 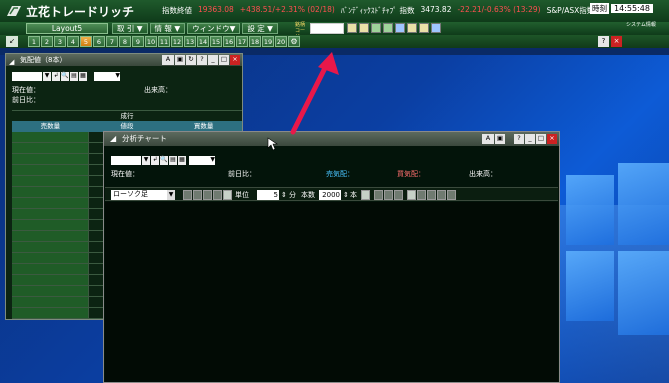 I want to click on order-tool-icon, so click(x=412, y=28).